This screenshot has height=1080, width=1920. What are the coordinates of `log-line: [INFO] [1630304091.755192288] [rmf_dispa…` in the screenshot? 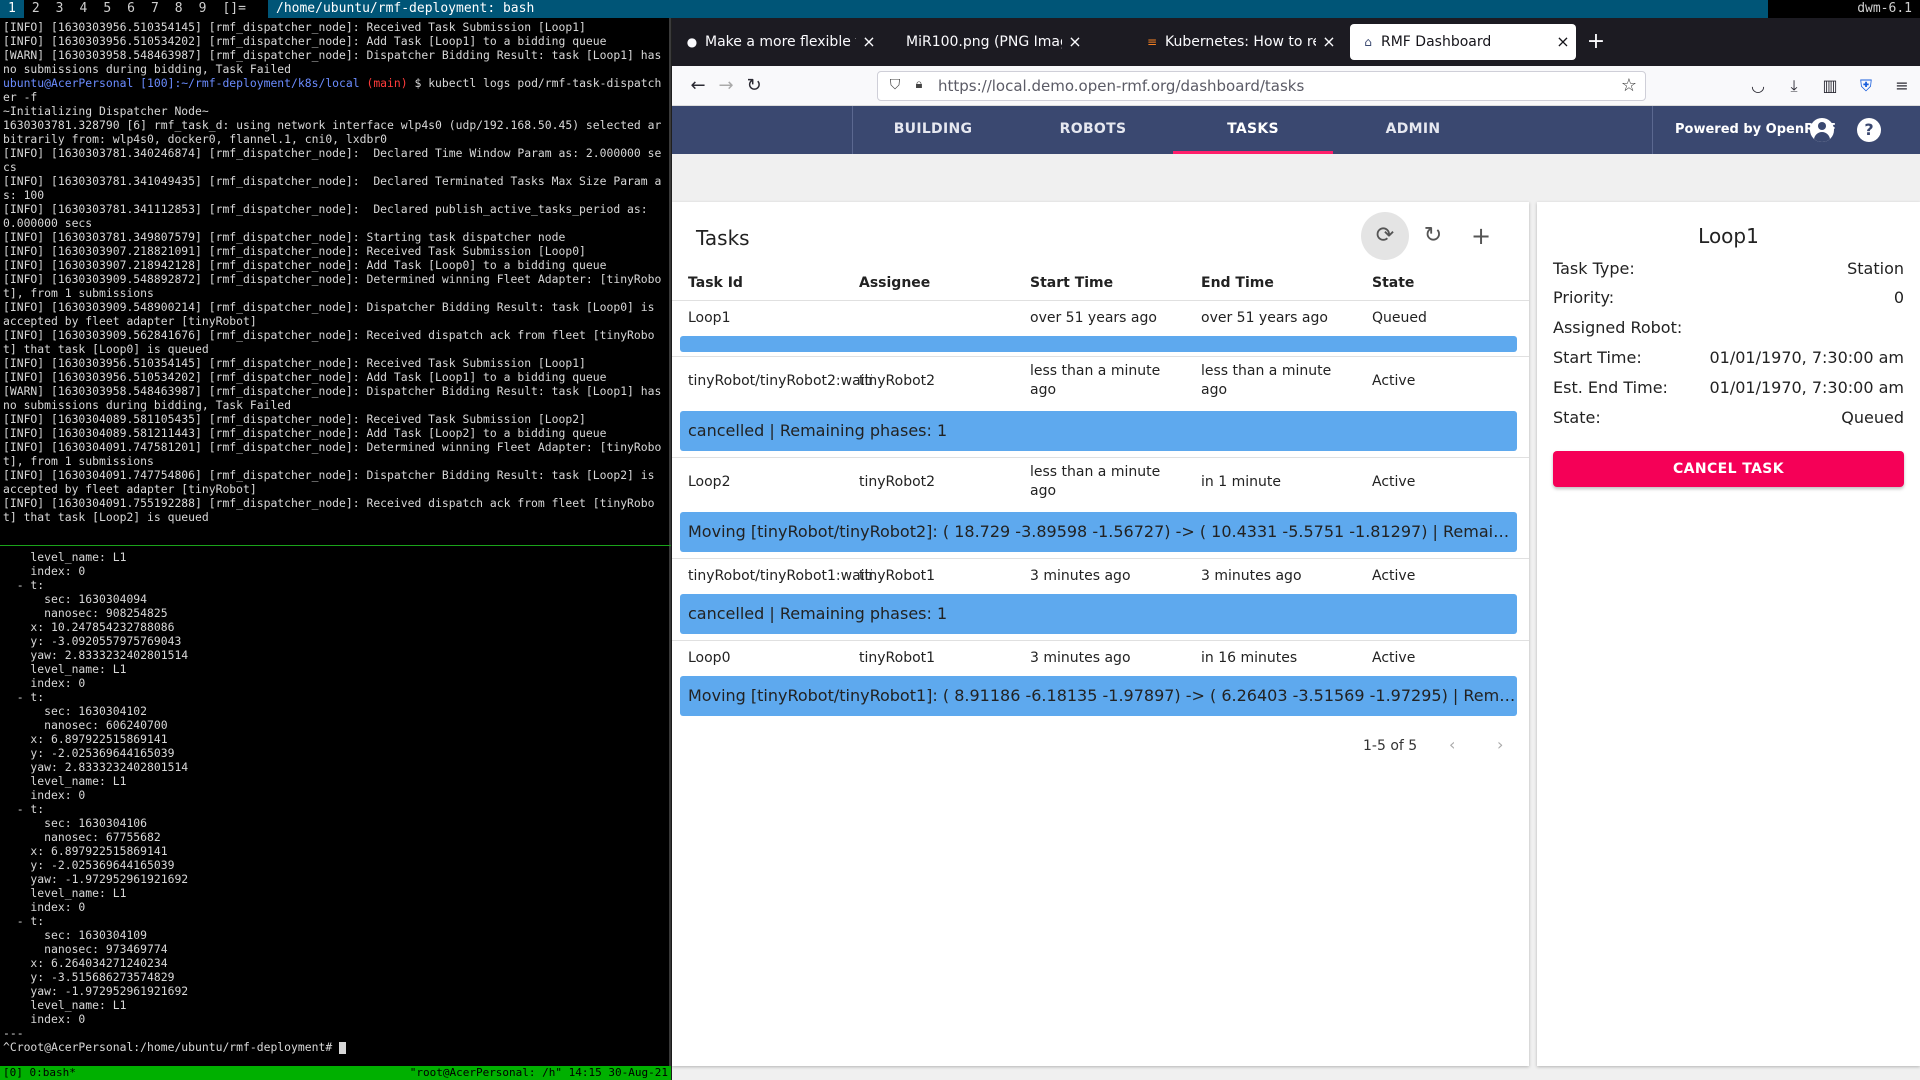 It's located at (329, 510).